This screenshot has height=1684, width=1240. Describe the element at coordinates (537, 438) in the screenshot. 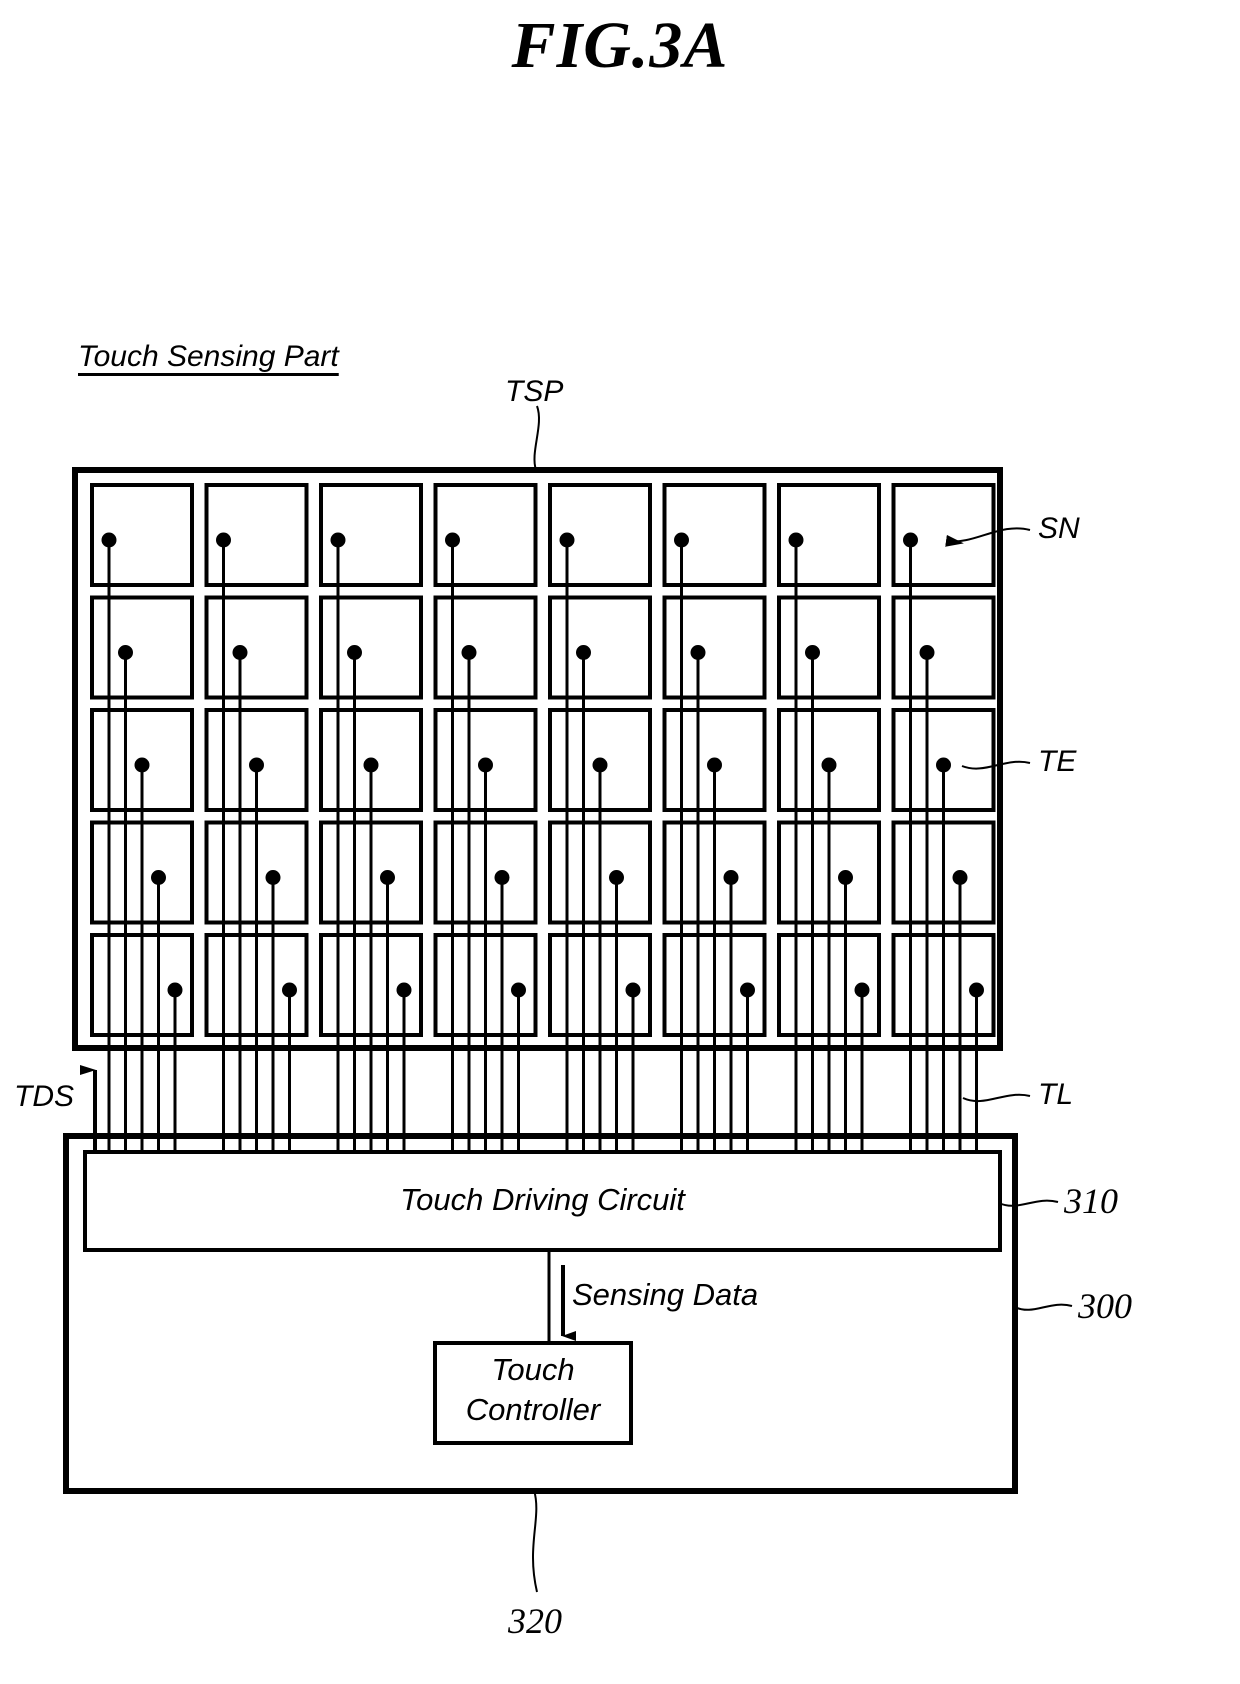

I see `leader-tsp` at that location.